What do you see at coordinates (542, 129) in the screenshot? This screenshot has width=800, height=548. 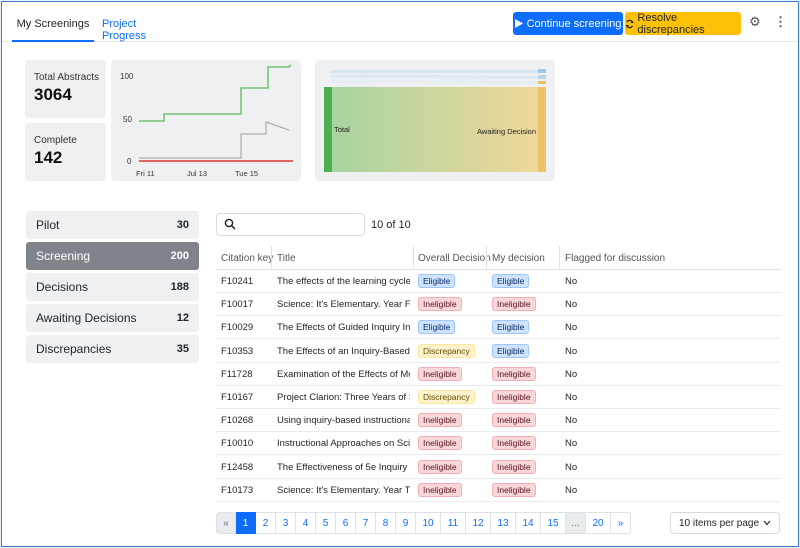 I see `sankey-right-node` at bounding box center [542, 129].